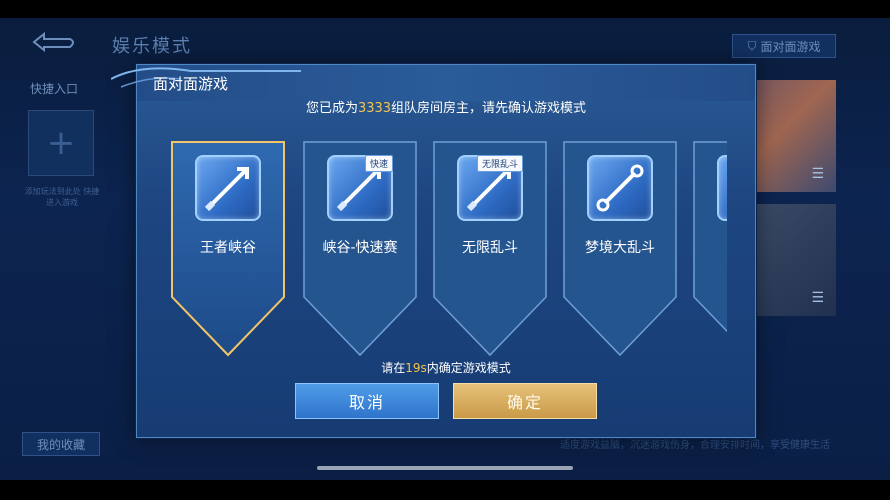 This screenshot has width=890, height=500. What do you see at coordinates (490, 188) in the screenshot?
I see `sword-icon: 无限乱斗` at bounding box center [490, 188].